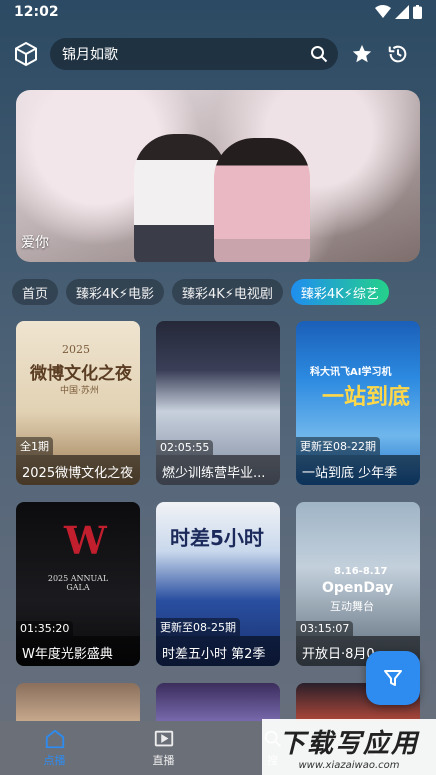 This screenshot has width=436, height=775. What do you see at coordinates (78, 403) in the screenshot?
I see `video-card: 2025 微博文化之夜 中国·苏州 全1期 2025微博文化之夜` at bounding box center [78, 403].